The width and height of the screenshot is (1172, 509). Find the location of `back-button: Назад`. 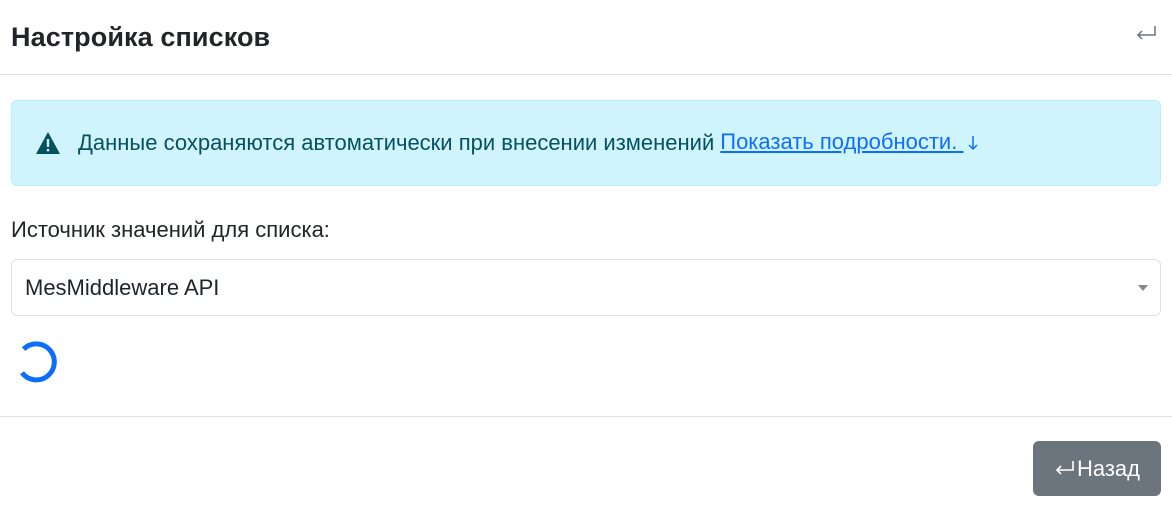

back-button: Назад is located at coordinates (1097, 468).